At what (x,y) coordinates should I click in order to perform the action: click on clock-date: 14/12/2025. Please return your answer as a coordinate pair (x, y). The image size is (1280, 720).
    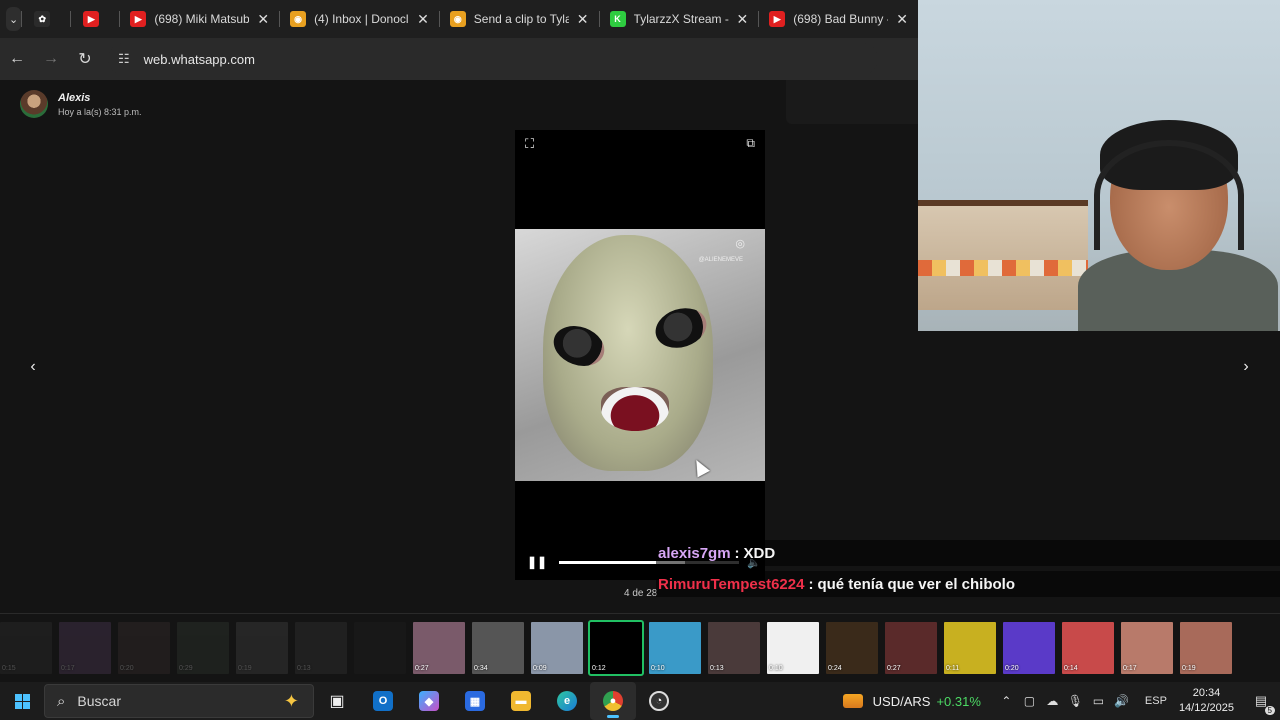
    Looking at the image, I should click on (1206, 708).